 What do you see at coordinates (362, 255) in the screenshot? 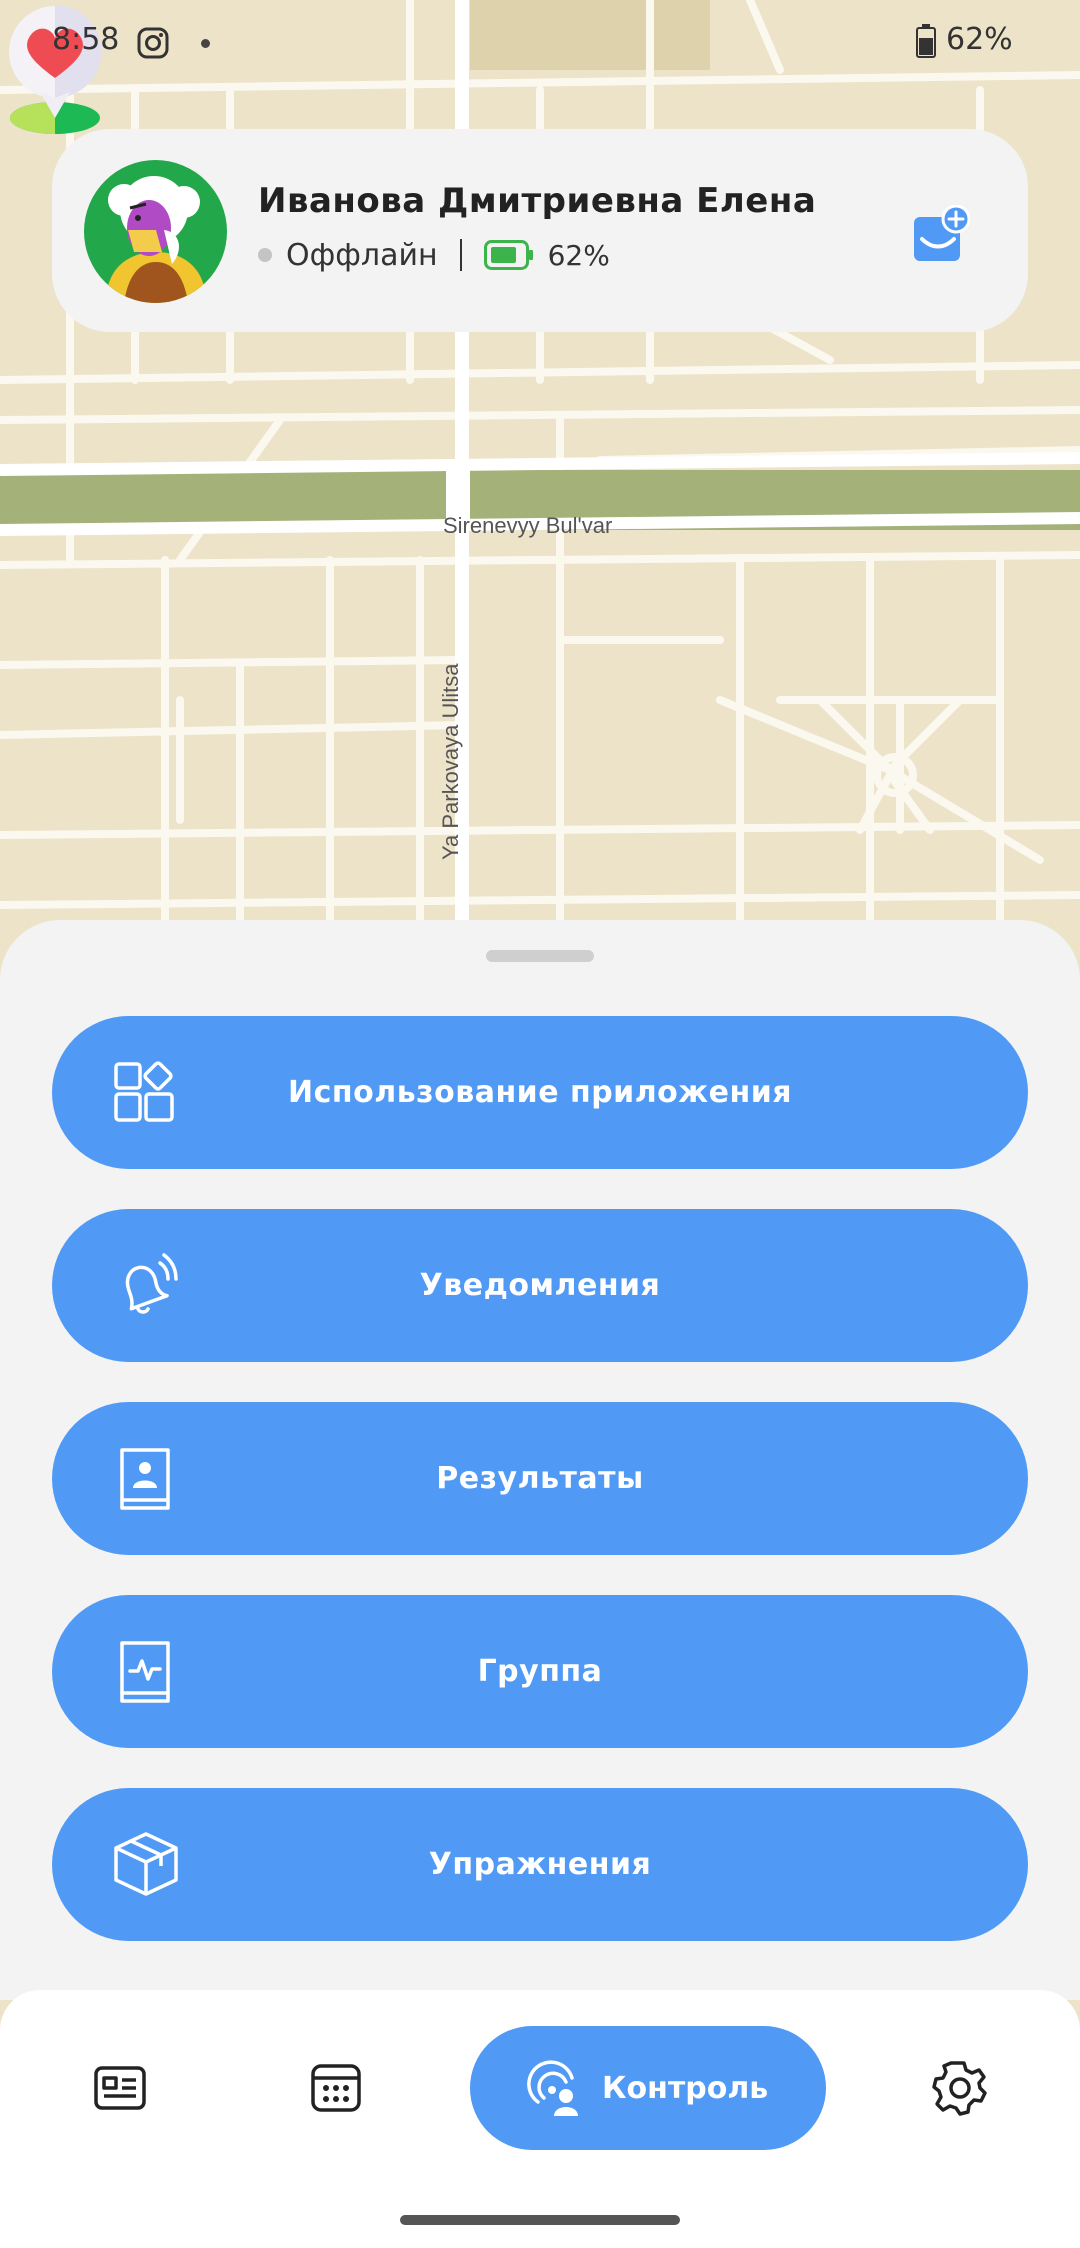
I see `online-status-text: Оффлайн` at bounding box center [362, 255].